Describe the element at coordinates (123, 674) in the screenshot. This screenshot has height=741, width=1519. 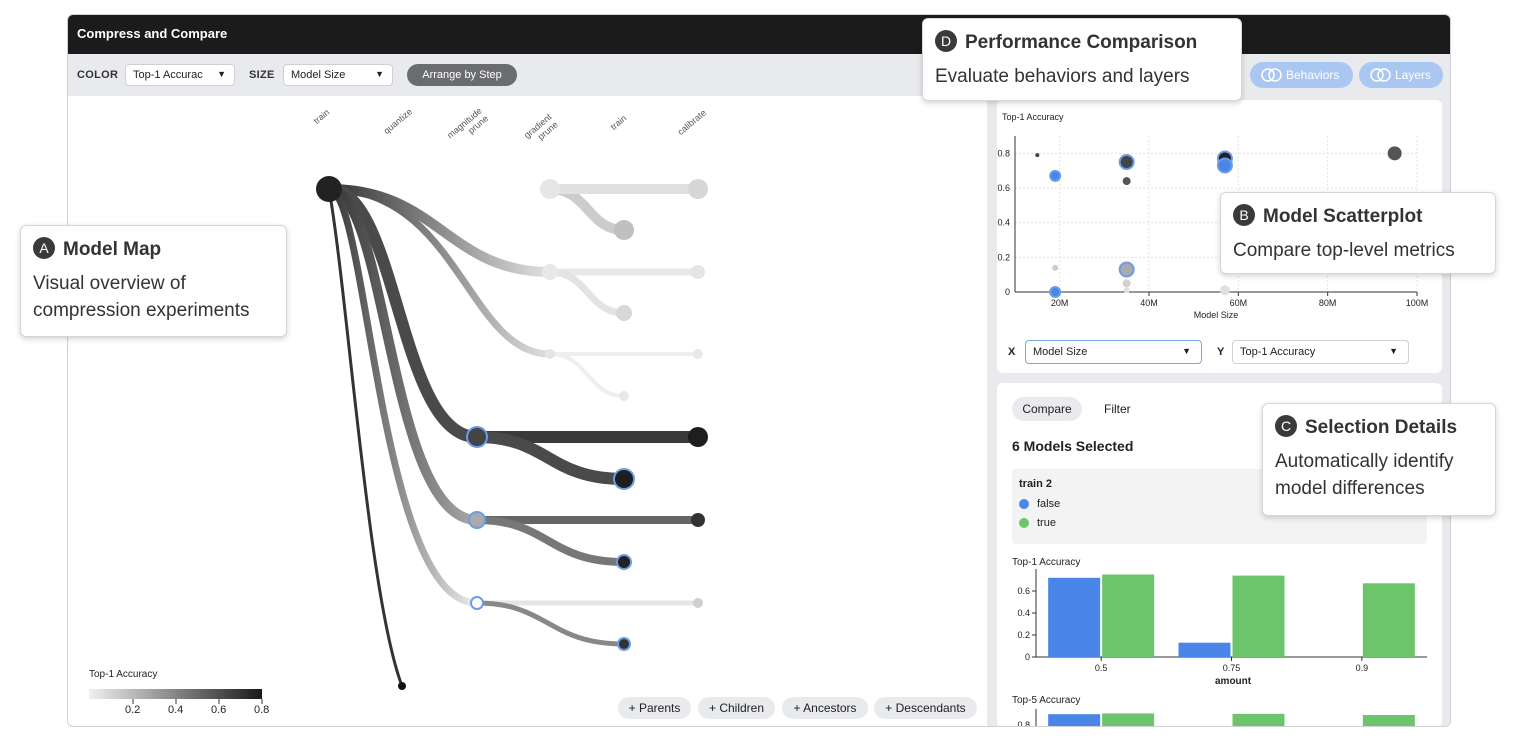
I see `legend-title: Top-1 Accuracy` at that location.